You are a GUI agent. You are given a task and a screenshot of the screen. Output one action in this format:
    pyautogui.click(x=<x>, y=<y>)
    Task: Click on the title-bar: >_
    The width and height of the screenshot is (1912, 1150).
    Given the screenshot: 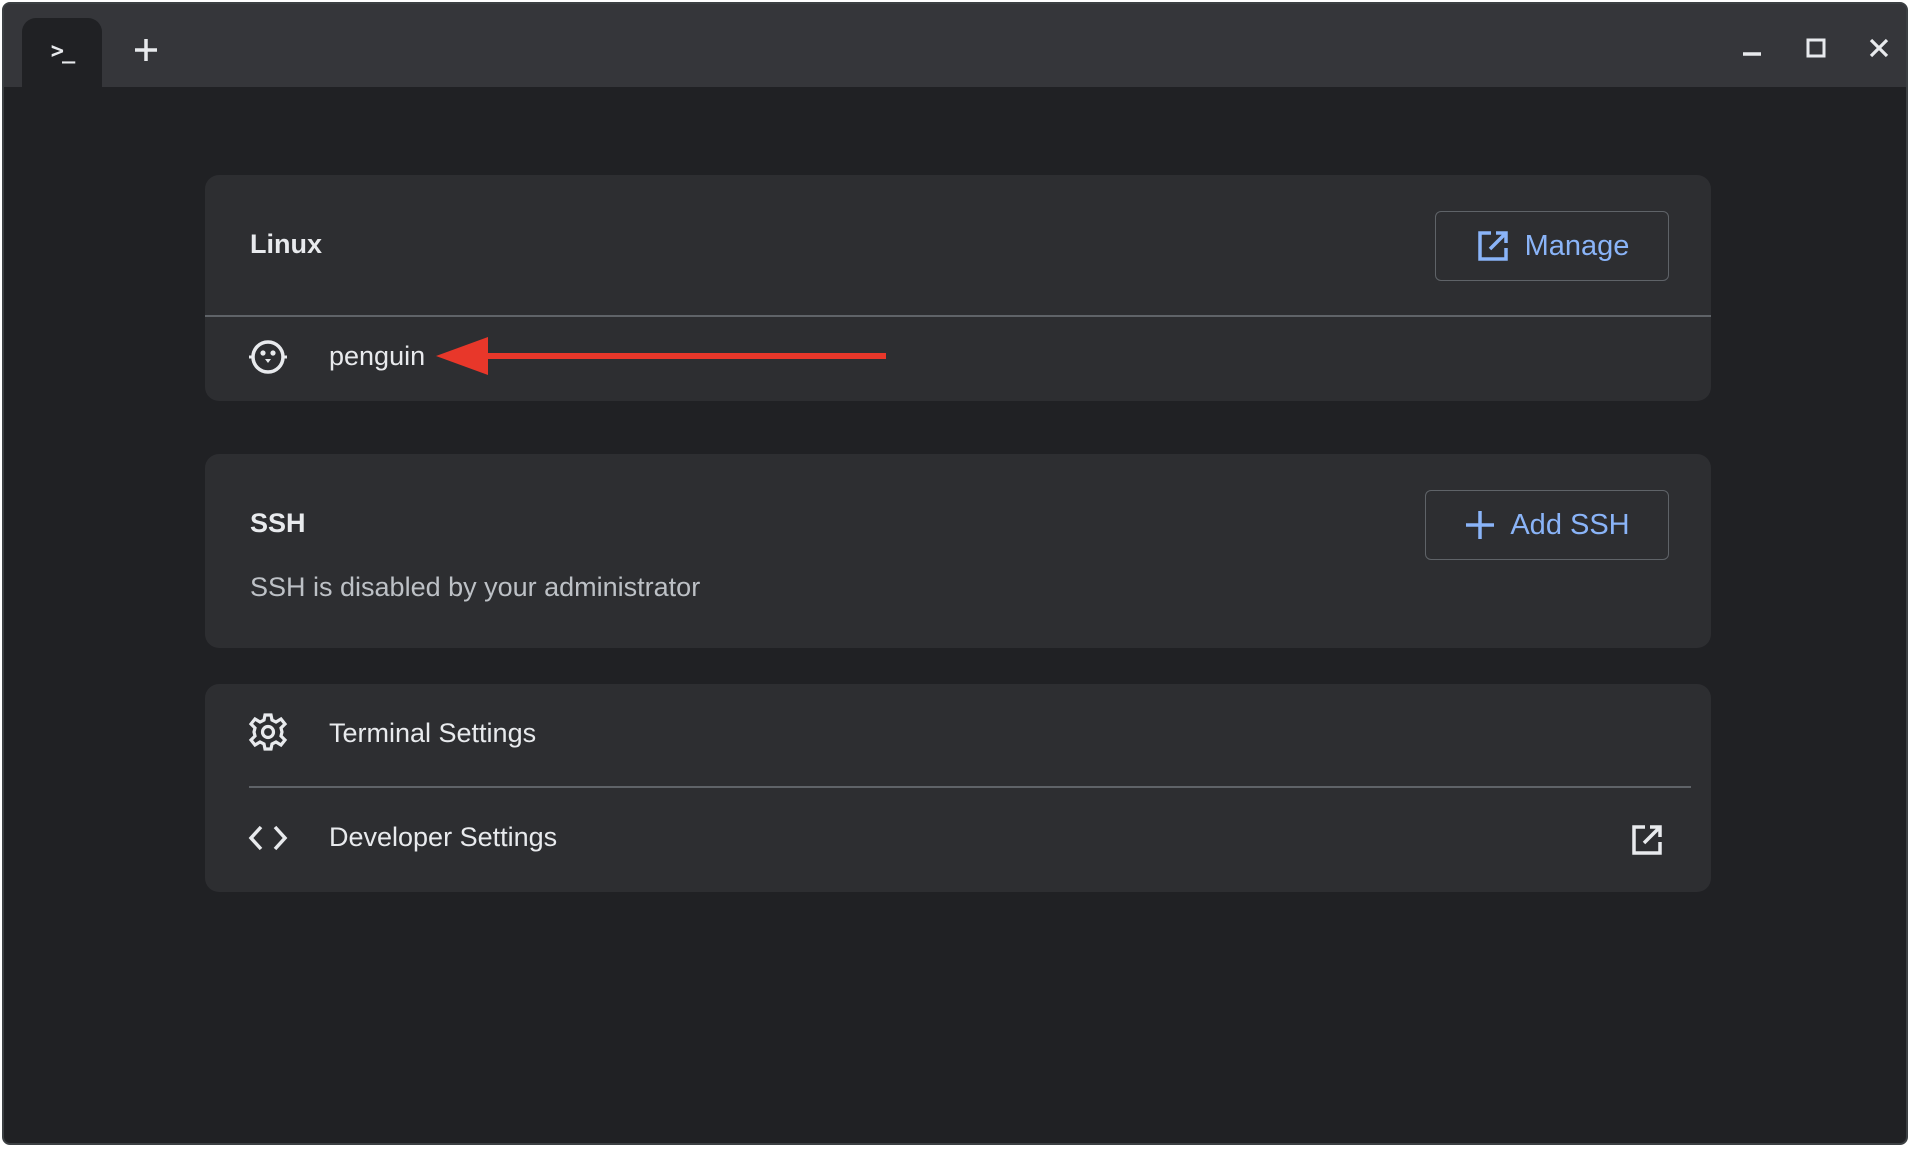 What is the action you would take?
    pyautogui.click(x=955, y=47)
    